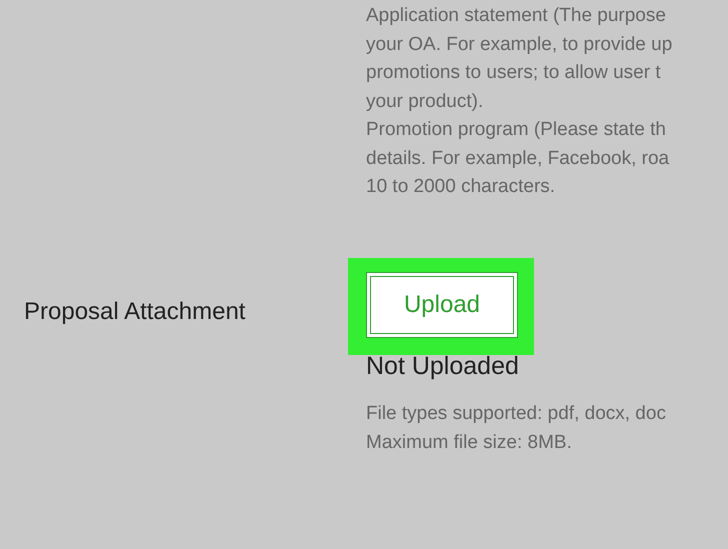 The width and height of the screenshot is (728, 549). What do you see at coordinates (135, 311) in the screenshot?
I see `field-label: Proposal Attachment` at bounding box center [135, 311].